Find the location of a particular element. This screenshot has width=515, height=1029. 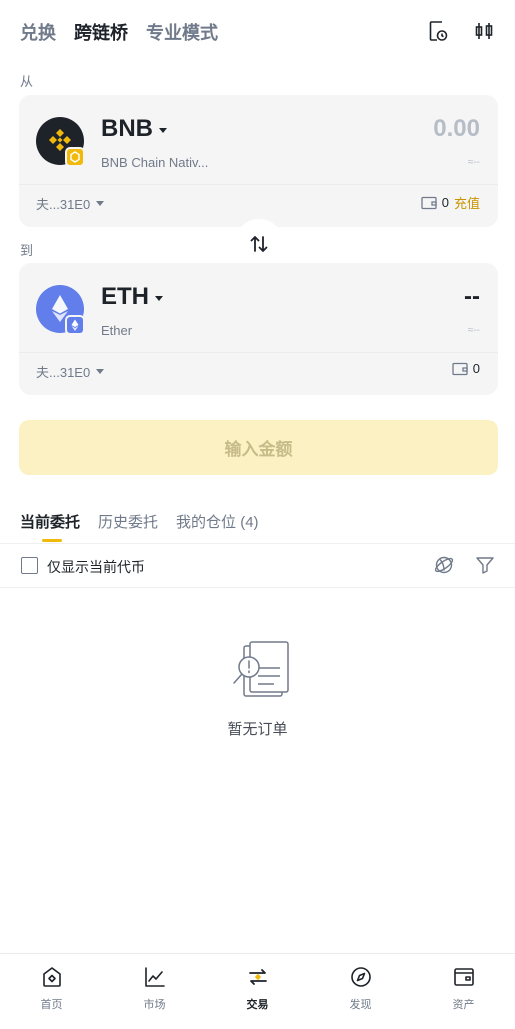

to-balance: 0 is located at coordinates (466, 368).